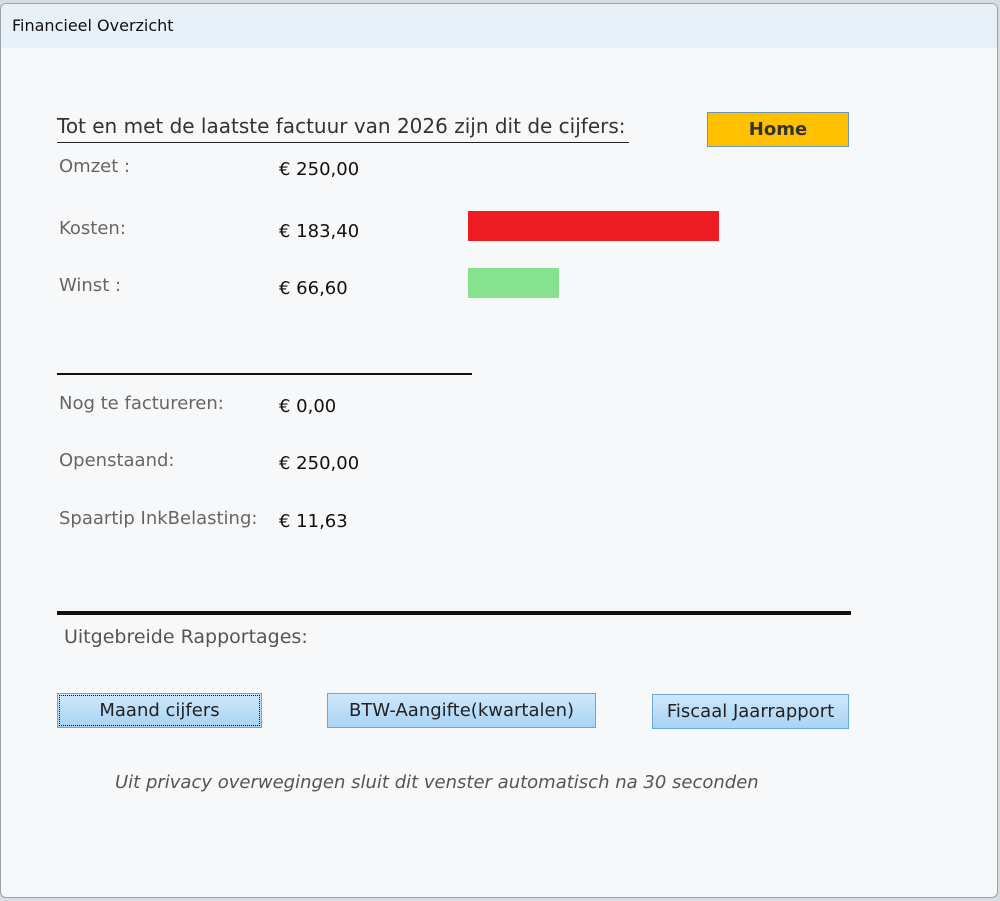 This screenshot has height=901, width=1000. I want to click on winst-bar, so click(513, 283).